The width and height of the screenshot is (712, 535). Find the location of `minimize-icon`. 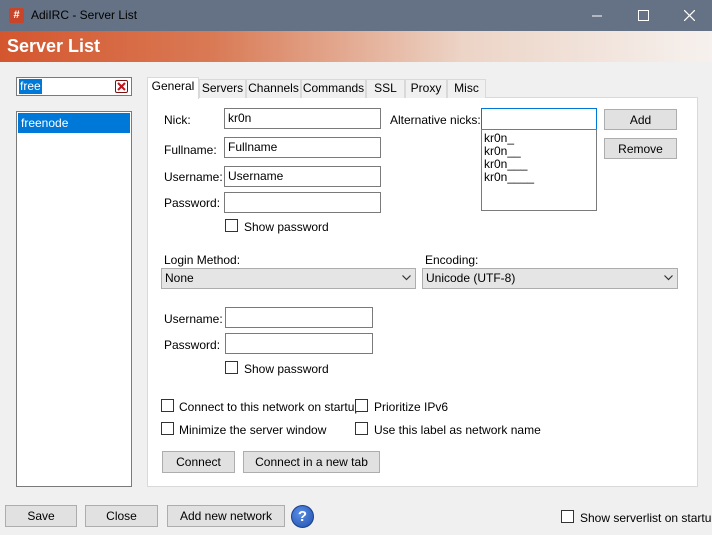

minimize-icon is located at coordinates (596, 16).